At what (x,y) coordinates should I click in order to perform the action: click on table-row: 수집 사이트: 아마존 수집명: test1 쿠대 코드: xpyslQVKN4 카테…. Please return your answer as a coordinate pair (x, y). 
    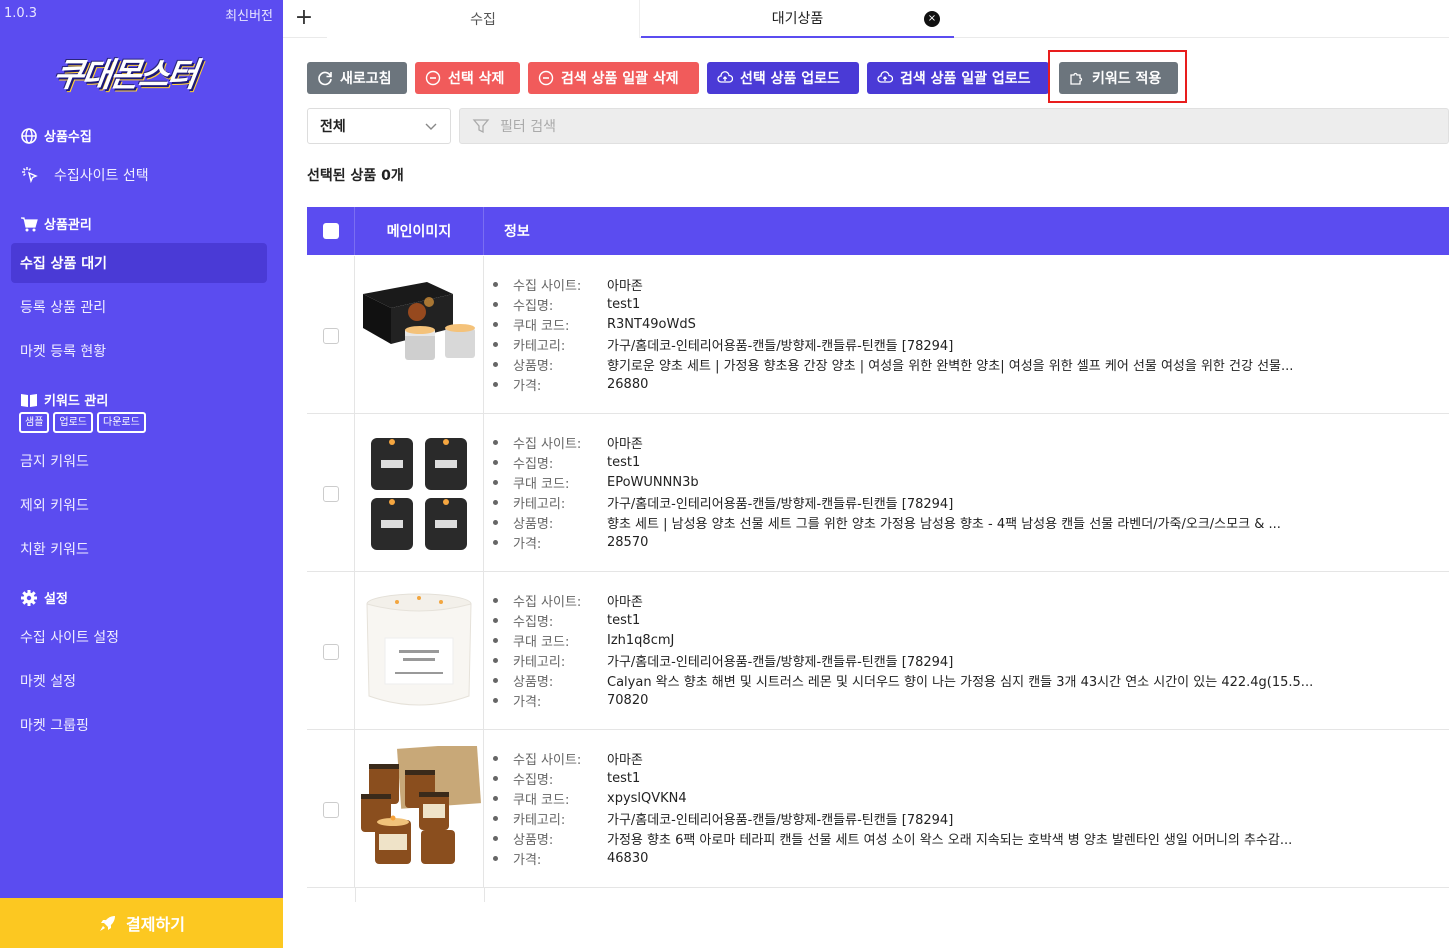
    Looking at the image, I should click on (878, 809).